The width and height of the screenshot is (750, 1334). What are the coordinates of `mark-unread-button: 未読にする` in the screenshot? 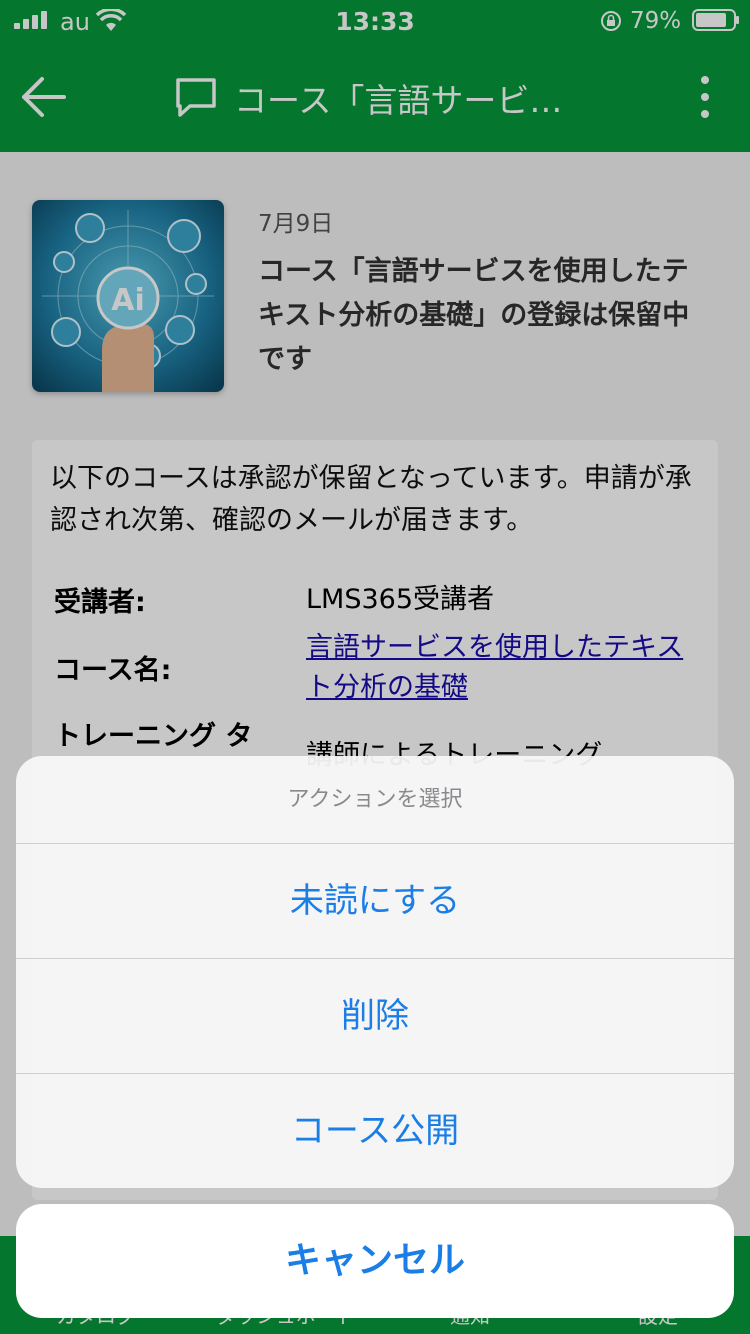 It's located at (375, 901).